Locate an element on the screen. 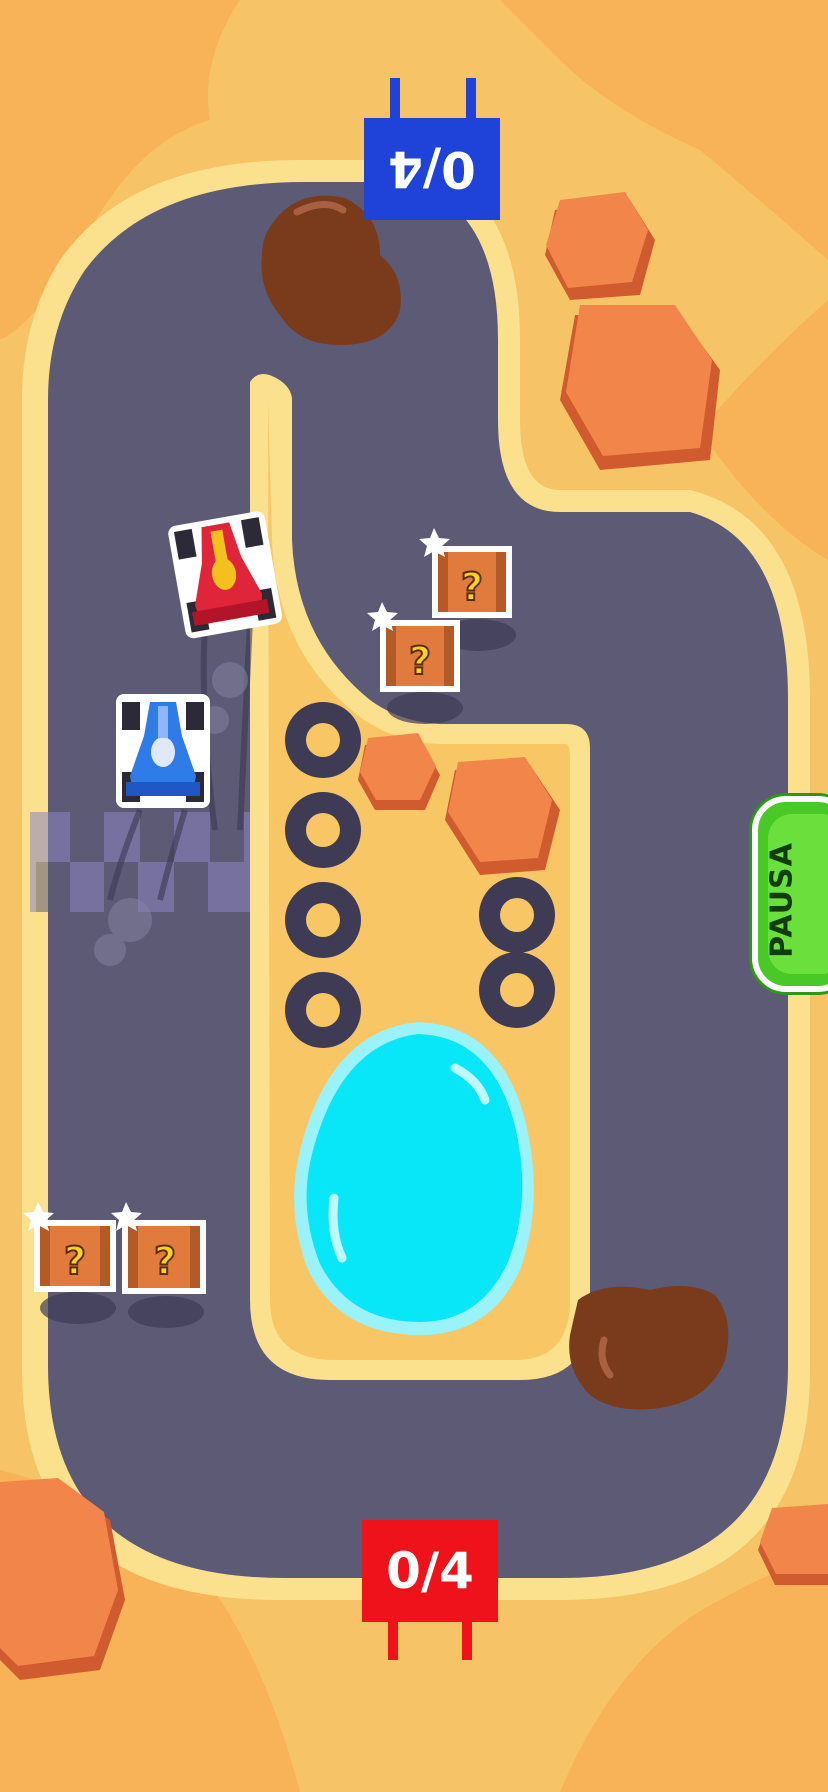 This screenshot has height=1792, width=828. blue-score-text: 0/4 is located at coordinates (432, 169).